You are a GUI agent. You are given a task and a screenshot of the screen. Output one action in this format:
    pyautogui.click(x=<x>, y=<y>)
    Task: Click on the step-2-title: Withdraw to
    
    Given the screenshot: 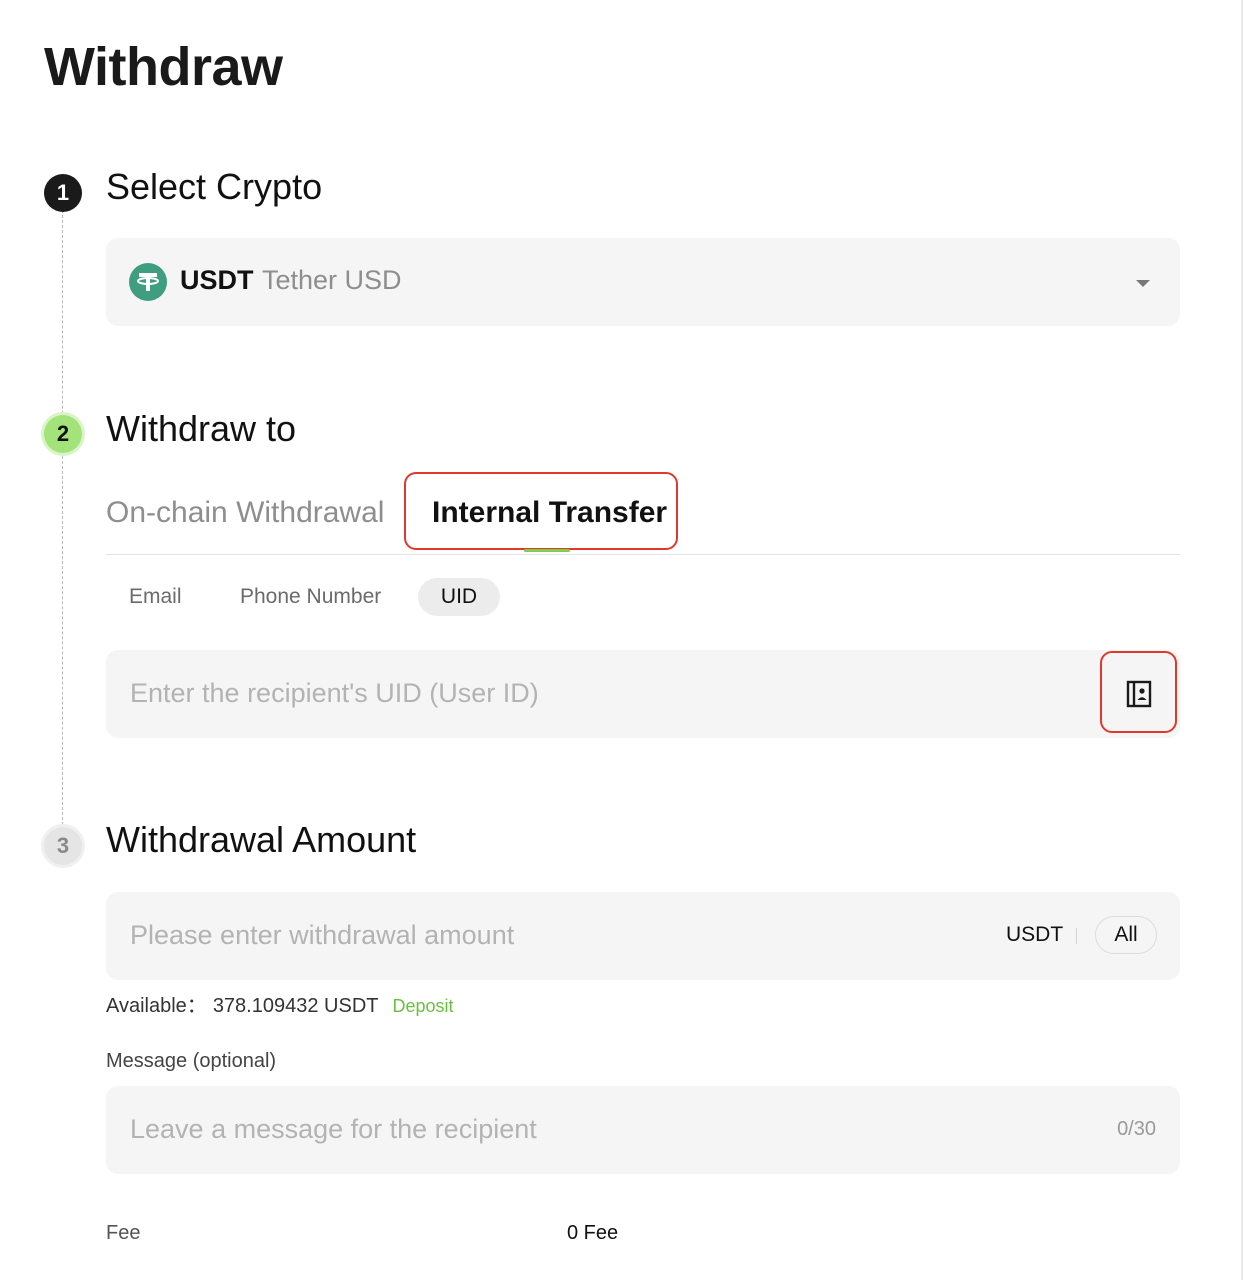 What is the action you would take?
    pyautogui.click(x=201, y=428)
    